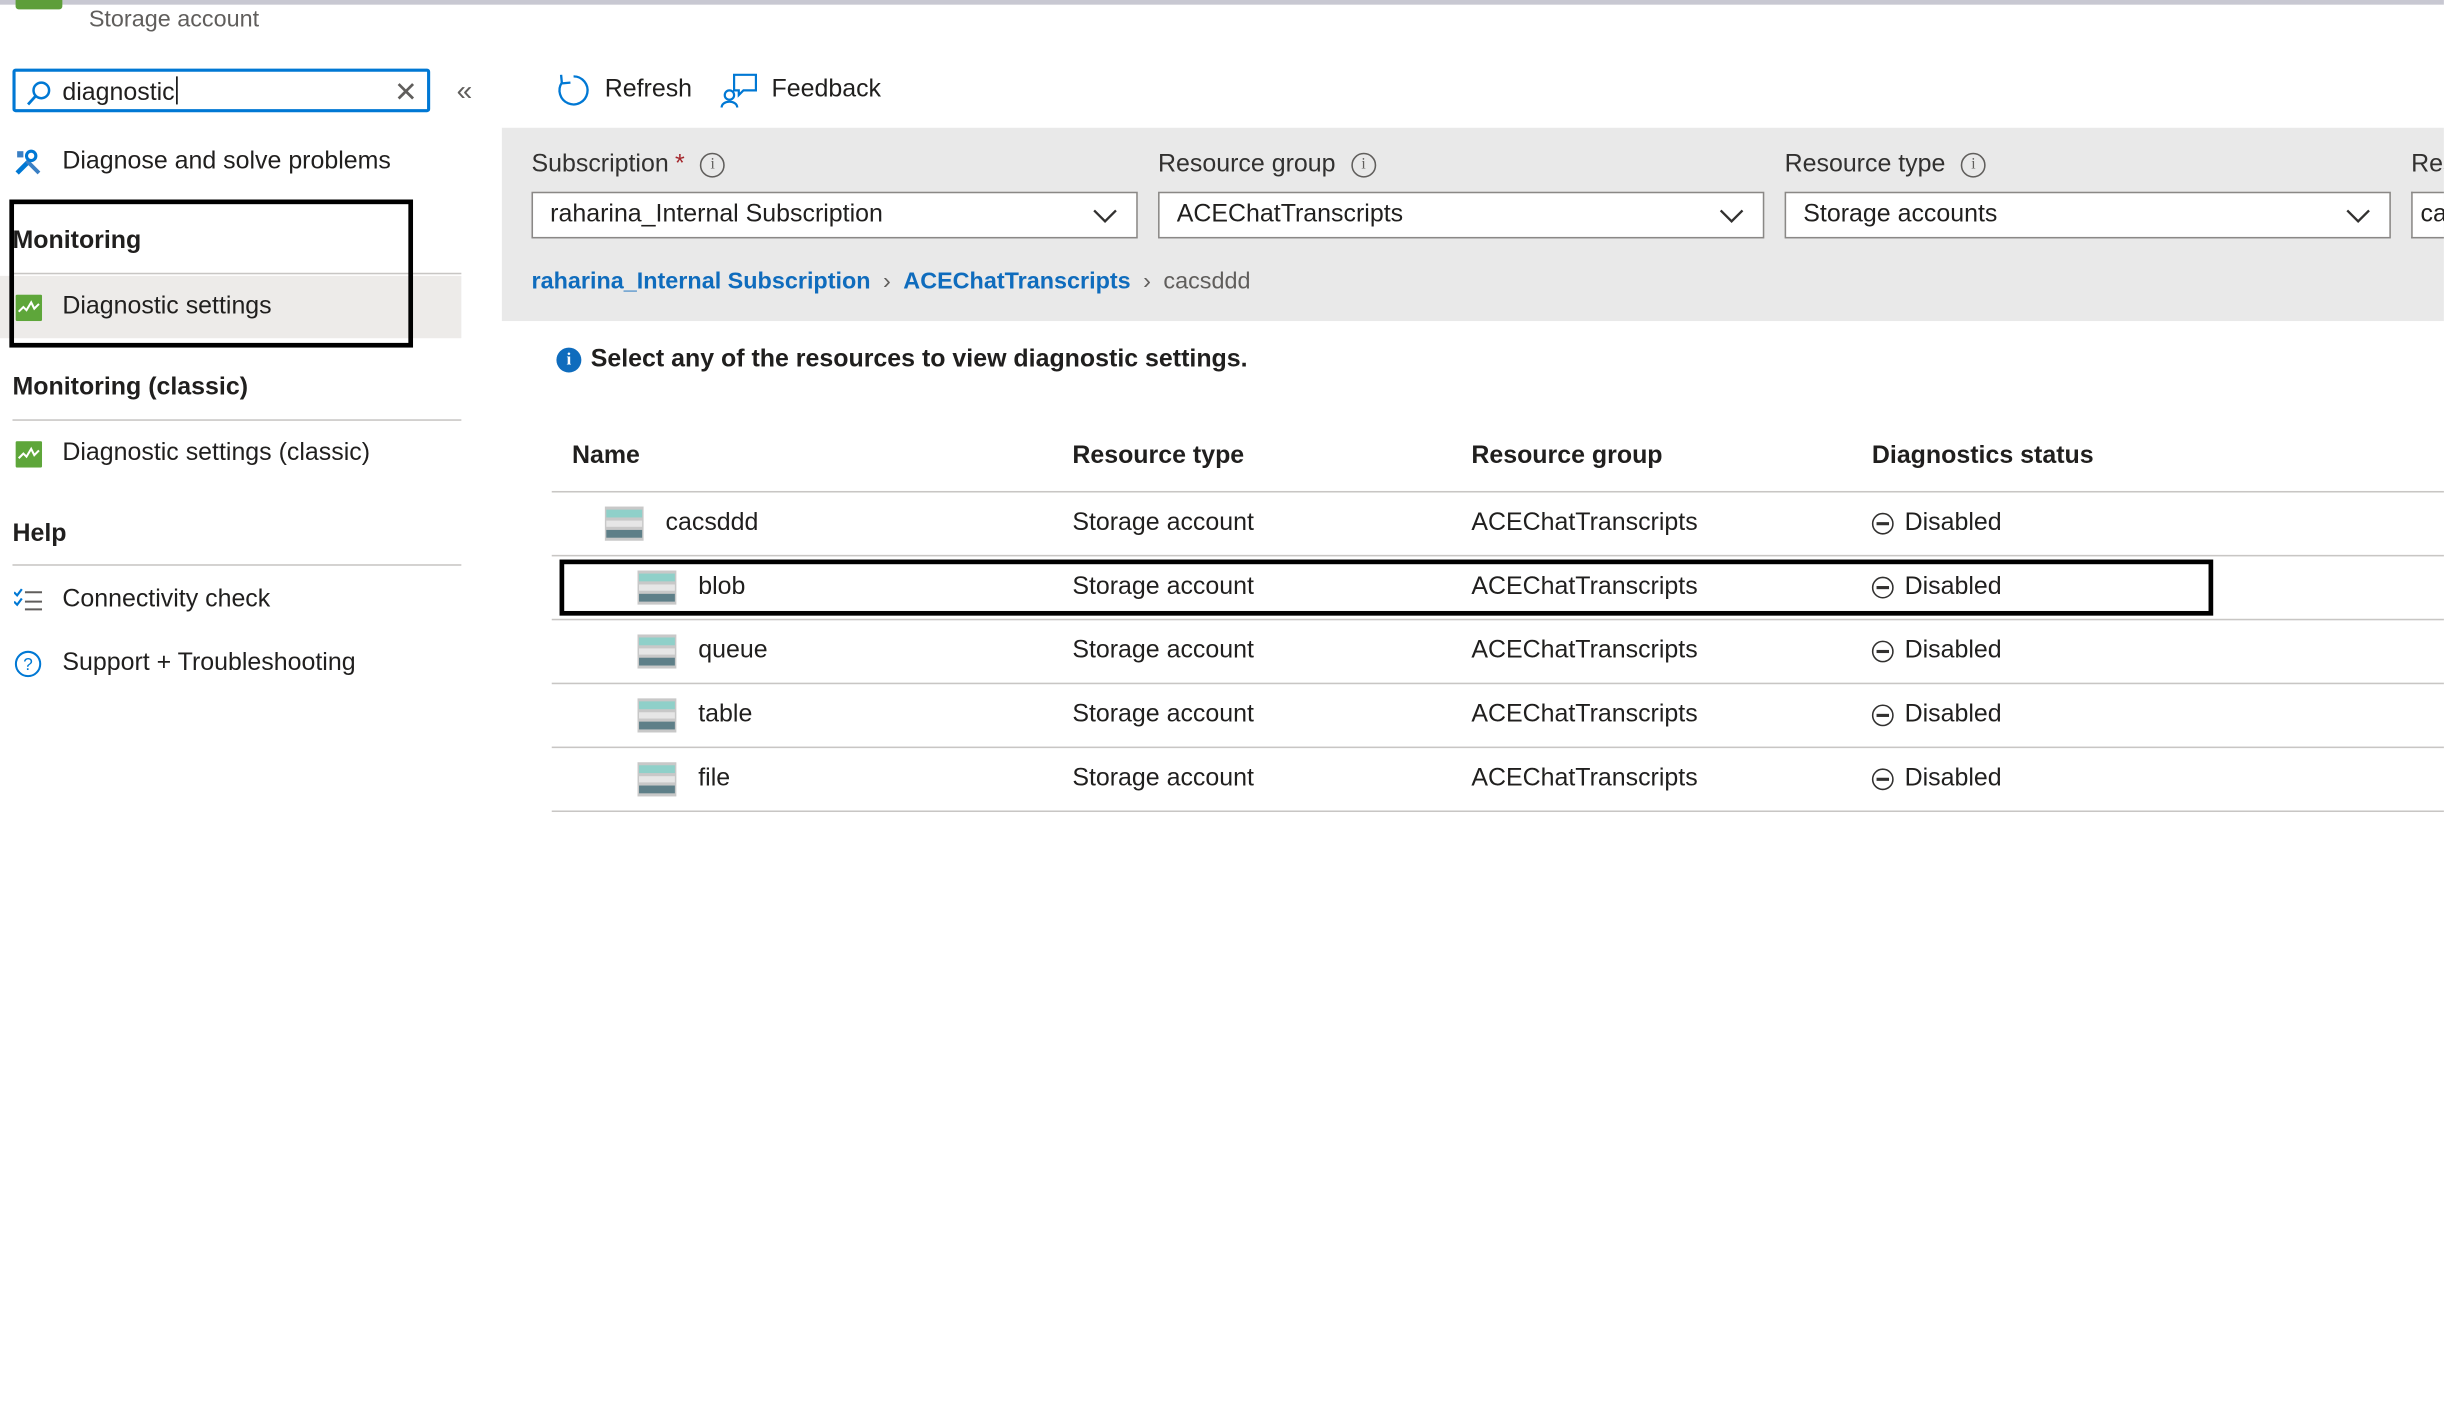  I want to click on resource-group-dropdown: ACEChatTranscripts, so click(1461, 215).